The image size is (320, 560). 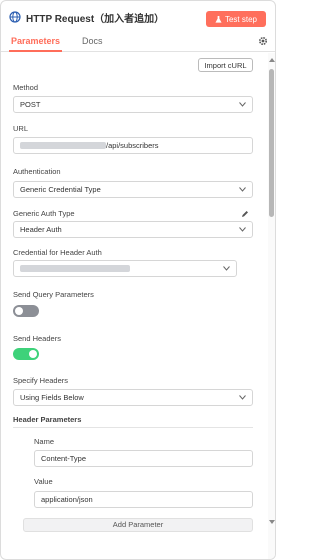 What do you see at coordinates (95, 19) in the screenshot?
I see `node-title: HTTP Request（加入者追加）` at bounding box center [95, 19].